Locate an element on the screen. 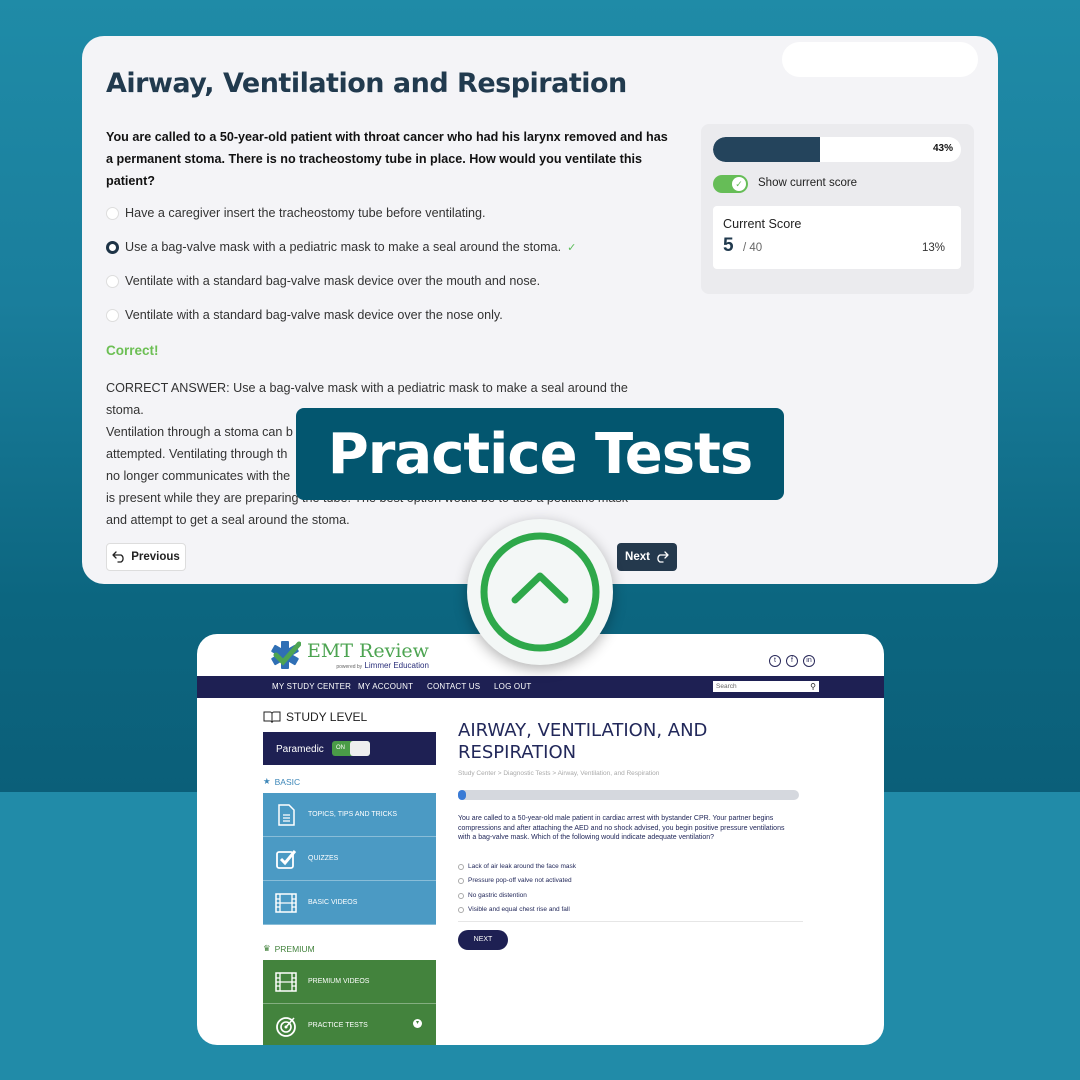  toggle-on-label: ON is located at coordinates (340, 748).